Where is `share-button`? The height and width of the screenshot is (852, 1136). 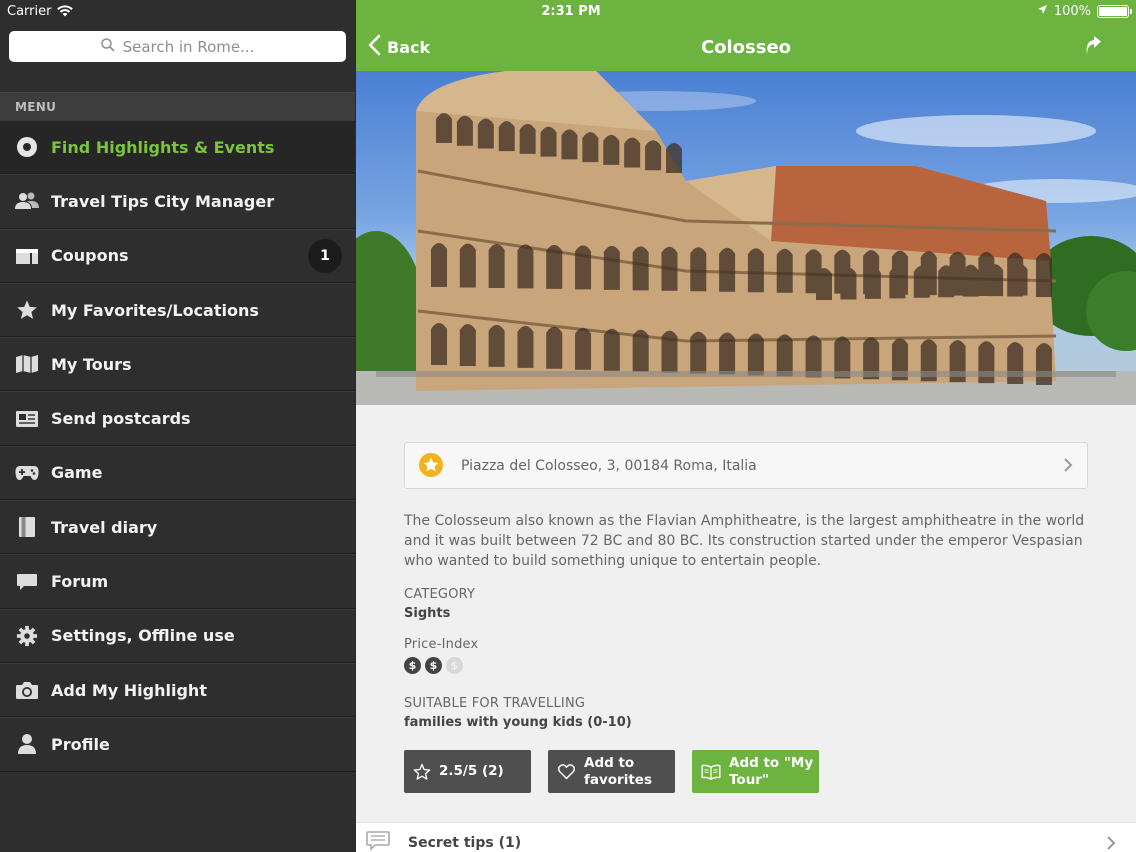 share-button is located at coordinates (1093, 48).